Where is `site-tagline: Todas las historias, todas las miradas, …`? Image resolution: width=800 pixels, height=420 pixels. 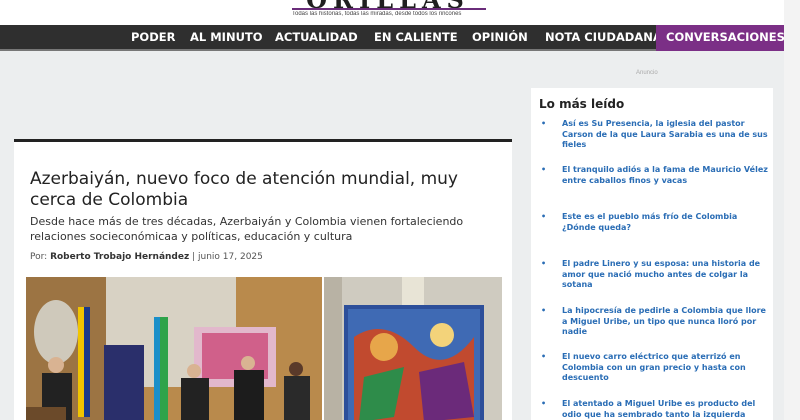 site-tagline: Todas las historias, todas las miradas, … is located at coordinates (377, 14).